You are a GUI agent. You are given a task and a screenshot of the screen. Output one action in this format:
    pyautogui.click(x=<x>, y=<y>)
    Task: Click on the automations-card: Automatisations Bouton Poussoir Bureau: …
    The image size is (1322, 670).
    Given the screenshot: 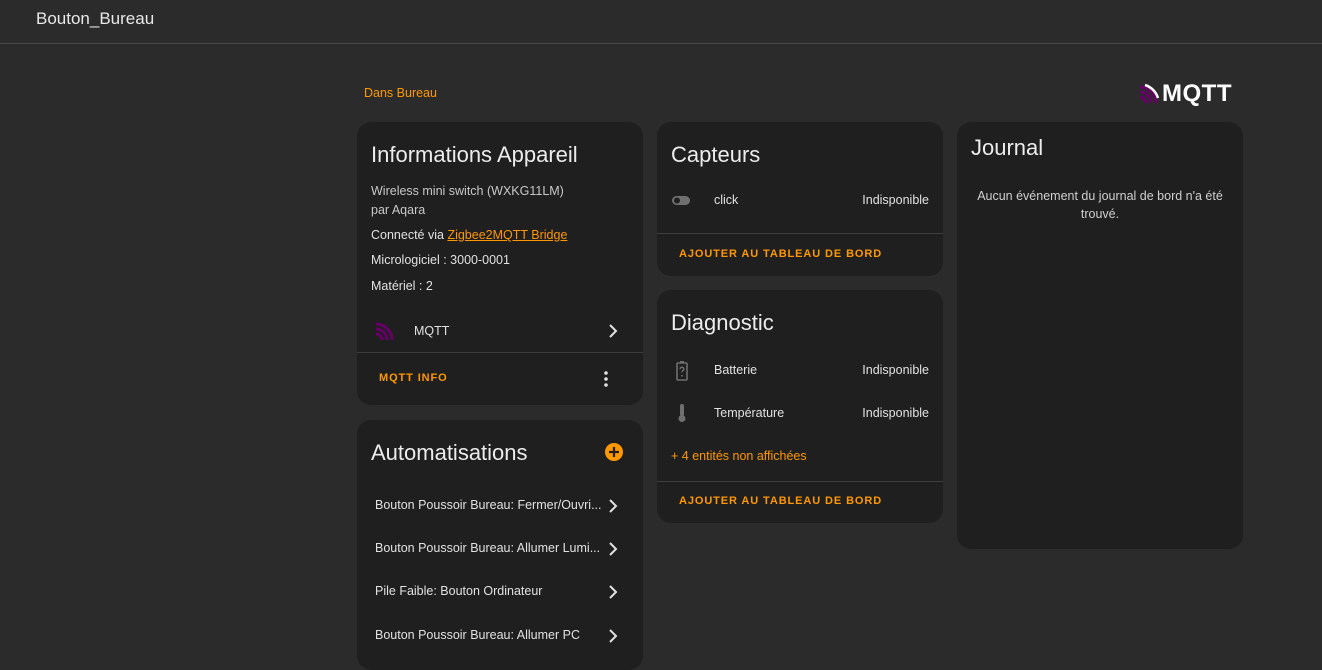 What is the action you would take?
    pyautogui.click(x=500, y=545)
    